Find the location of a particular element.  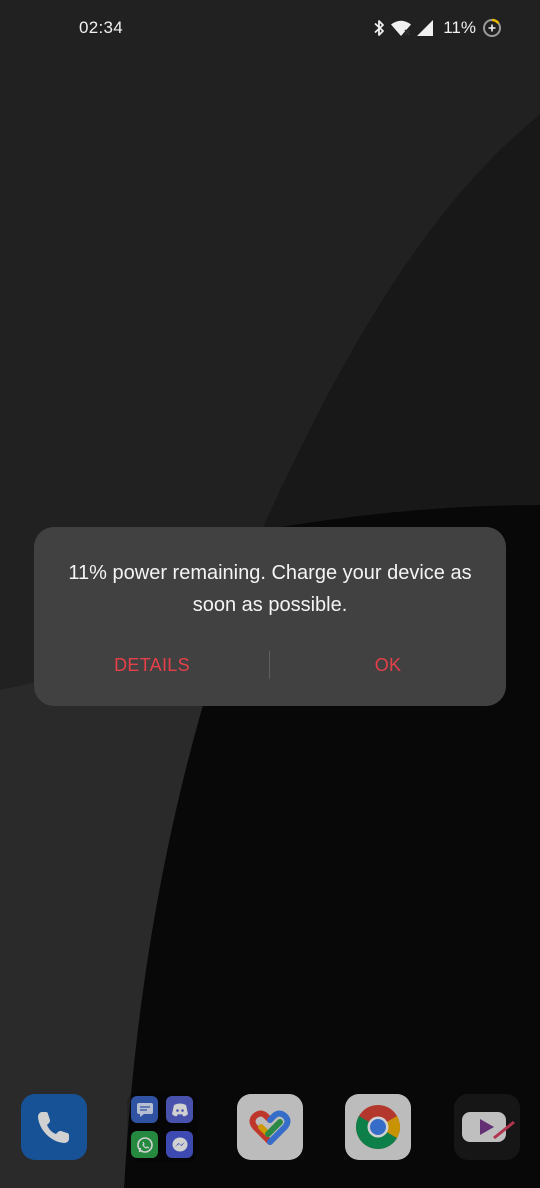

youtube-app is located at coordinates (487, 1127).